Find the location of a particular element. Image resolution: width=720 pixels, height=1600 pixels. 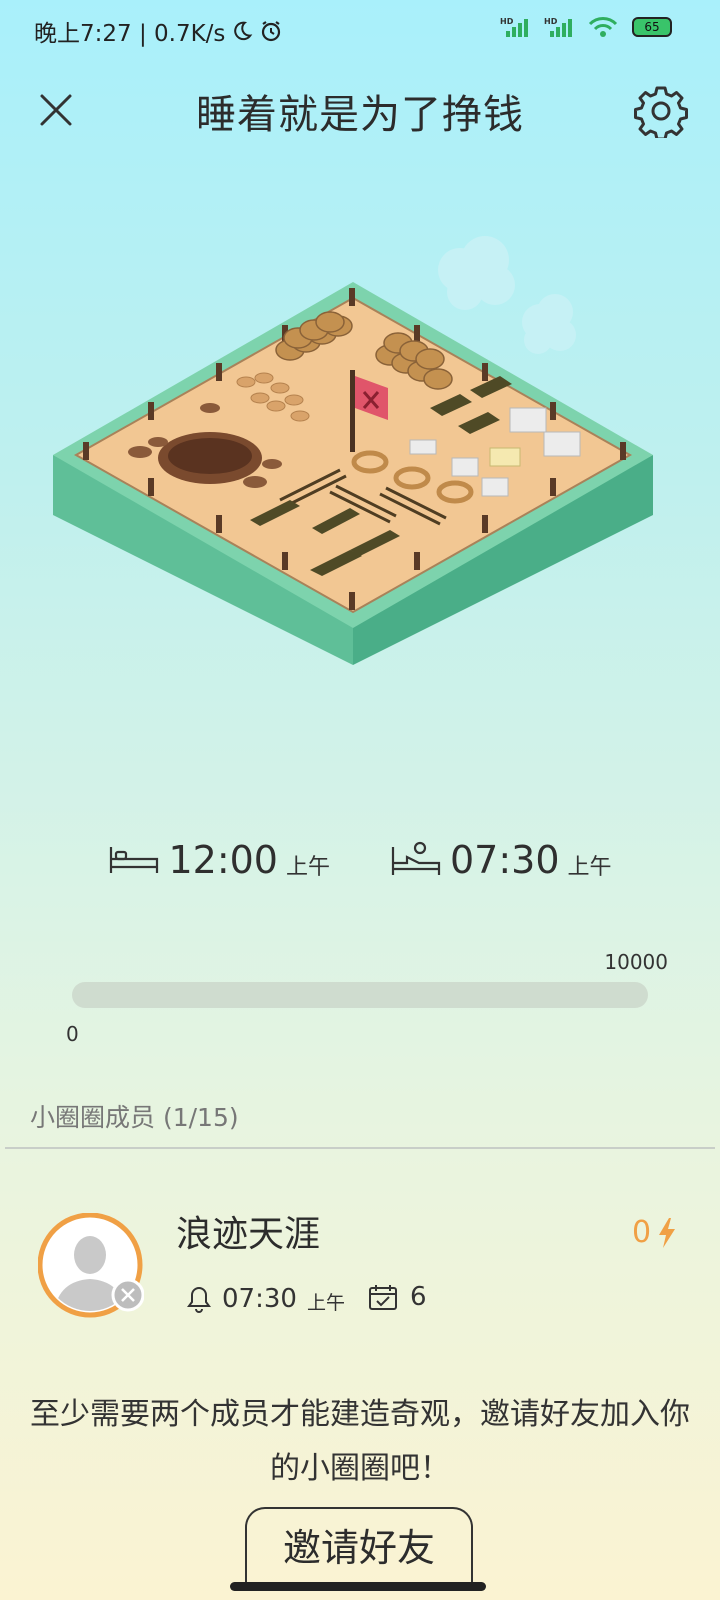

alarm-clock-icon is located at coordinates (271, 31).